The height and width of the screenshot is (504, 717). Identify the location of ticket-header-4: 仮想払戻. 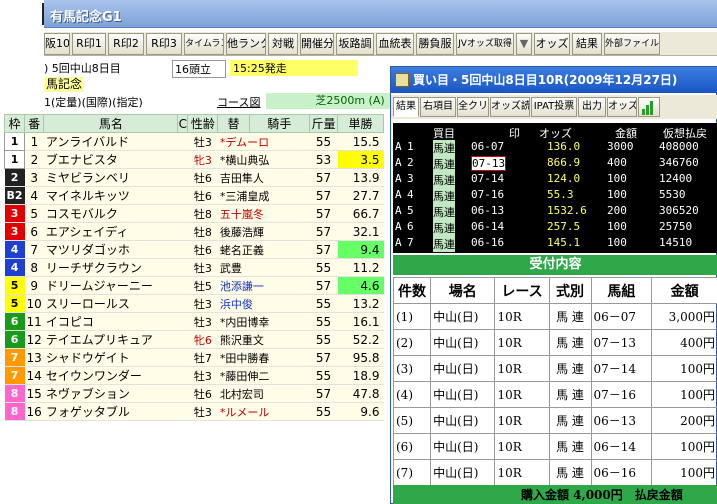
(685, 133).